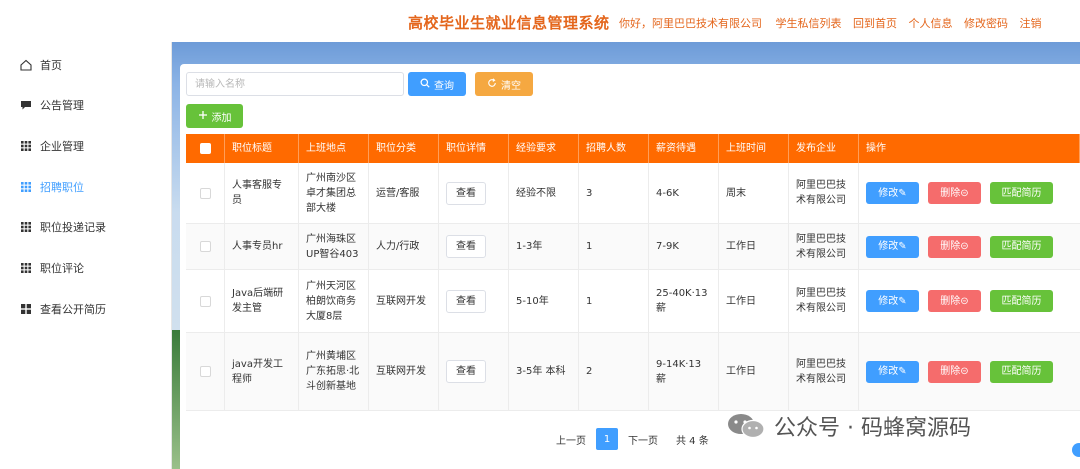 The image size is (1080, 469). I want to click on back-home-link: 回到首页, so click(875, 23).